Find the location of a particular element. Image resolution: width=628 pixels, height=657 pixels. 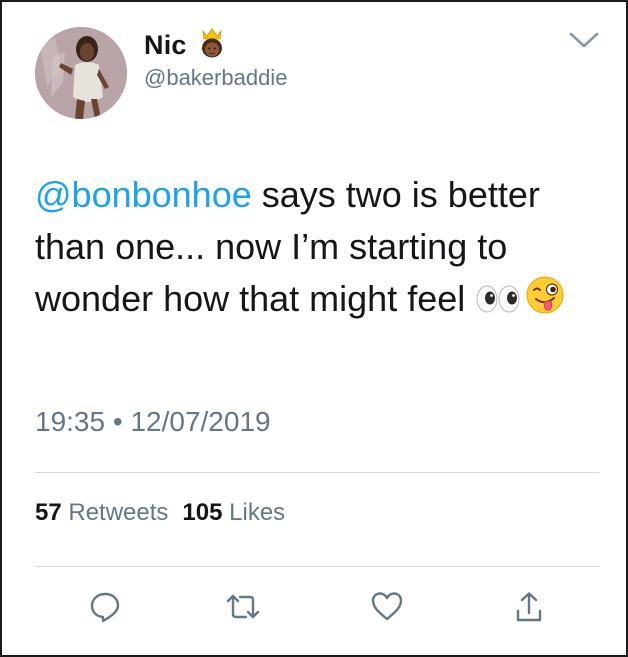

tweet-timestamp: 19:35 • 12/07/2019 is located at coordinates (153, 422).